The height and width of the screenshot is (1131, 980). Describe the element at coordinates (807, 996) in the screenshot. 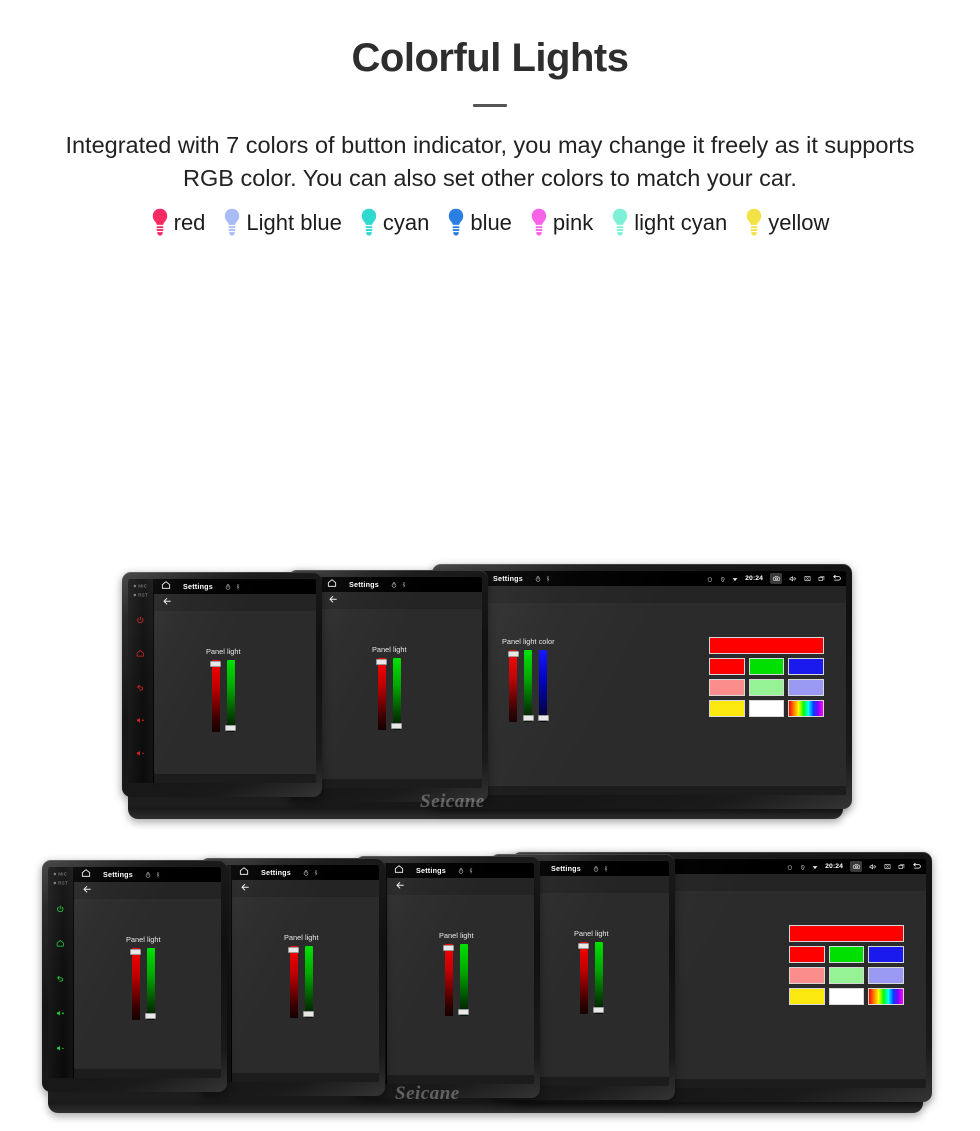

I see `palette-swatch-r2c0` at that location.